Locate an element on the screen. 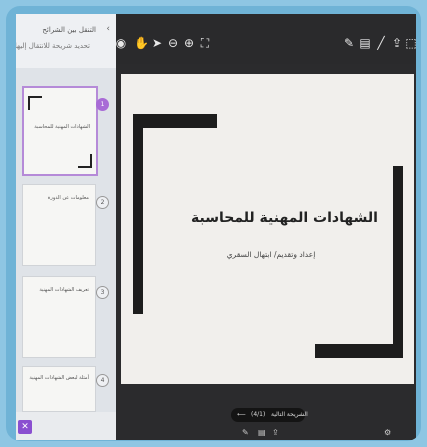  settings-icon: ⚙ is located at coordinates (387, 432).